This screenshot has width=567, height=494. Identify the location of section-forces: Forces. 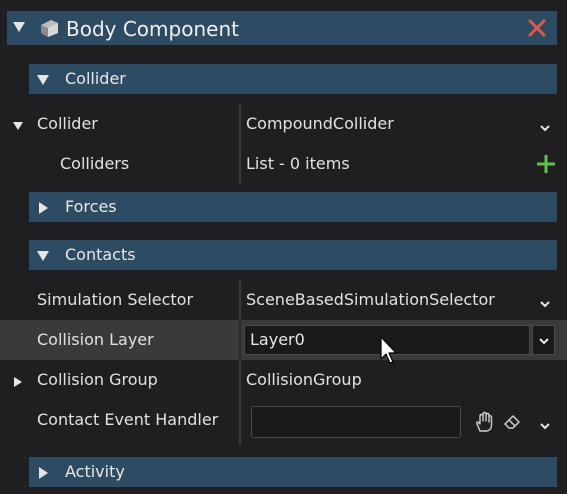
(293, 207).